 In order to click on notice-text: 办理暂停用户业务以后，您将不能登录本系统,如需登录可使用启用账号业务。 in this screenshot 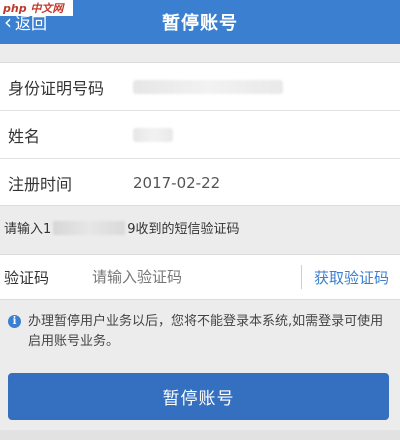, I will do `click(206, 331)`.